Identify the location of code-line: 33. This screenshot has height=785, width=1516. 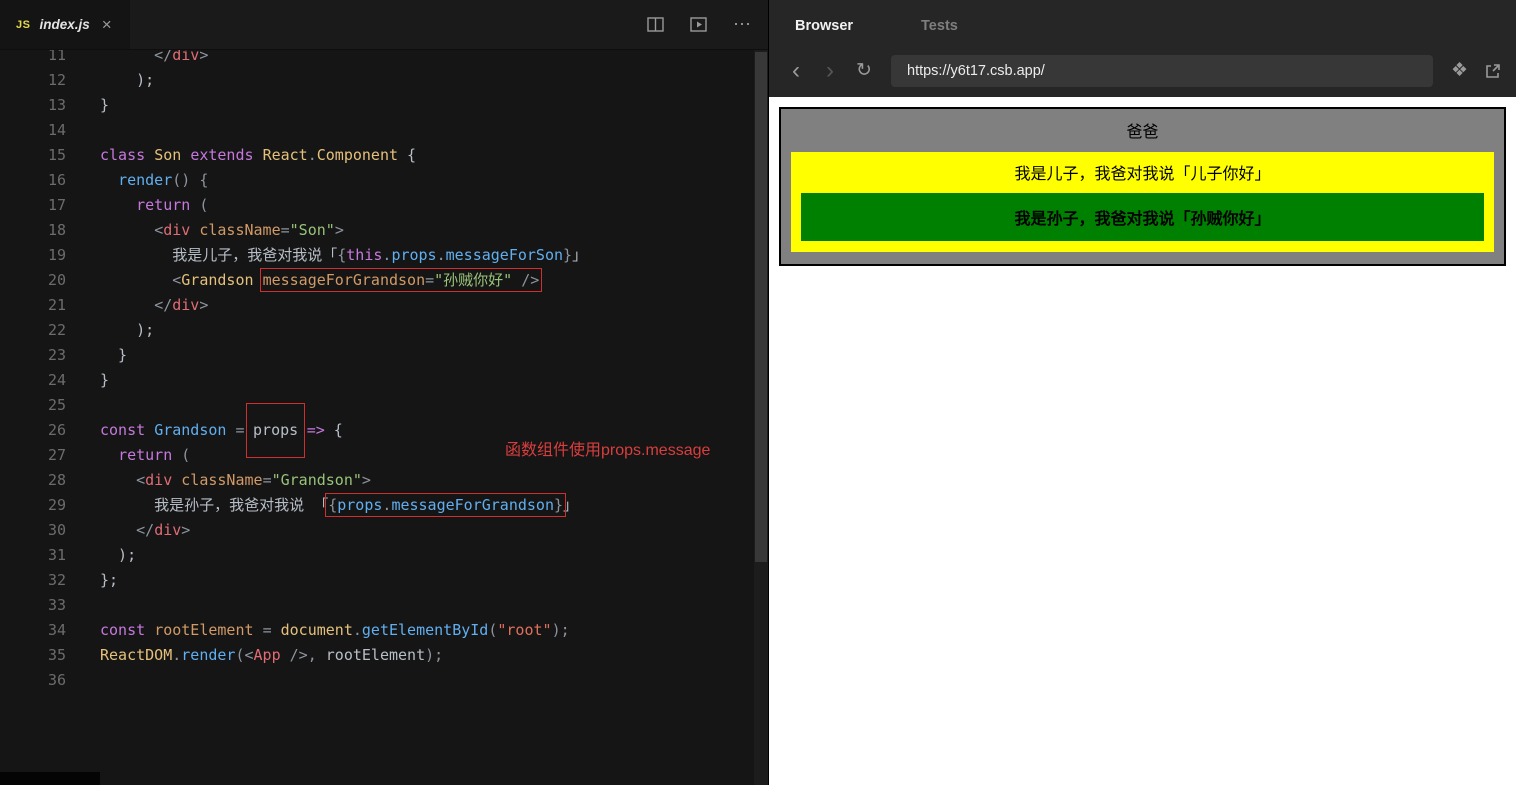
(377, 605).